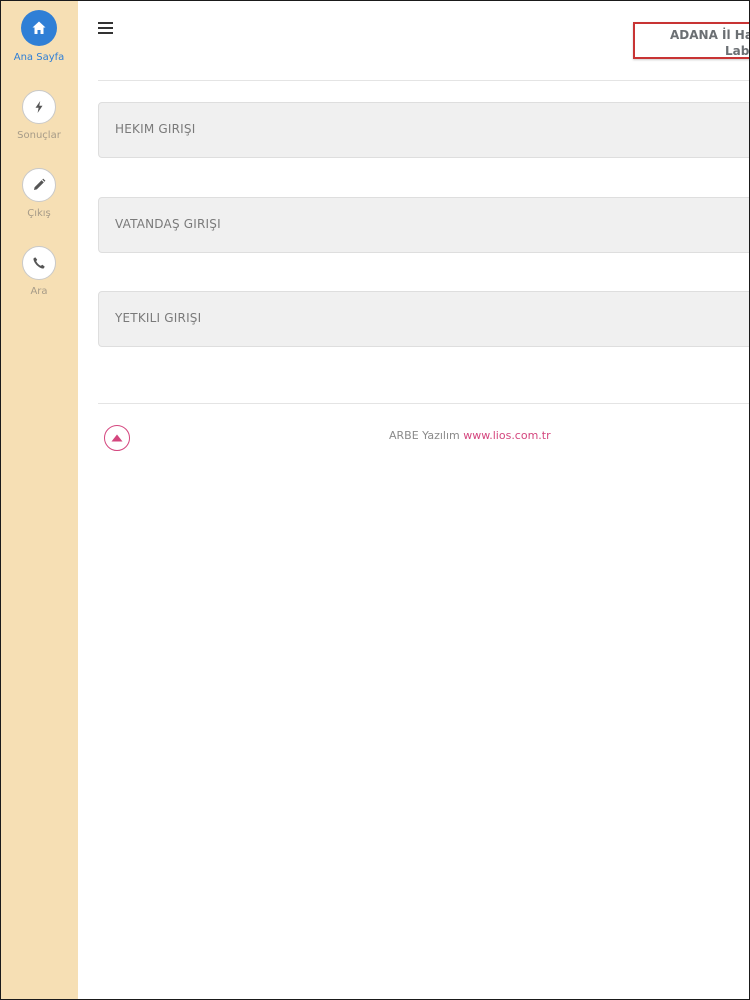 The image size is (750, 1000). What do you see at coordinates (39, 185) in the screenshot?
I see `pencil-icon` at bounding box center [39, 185].